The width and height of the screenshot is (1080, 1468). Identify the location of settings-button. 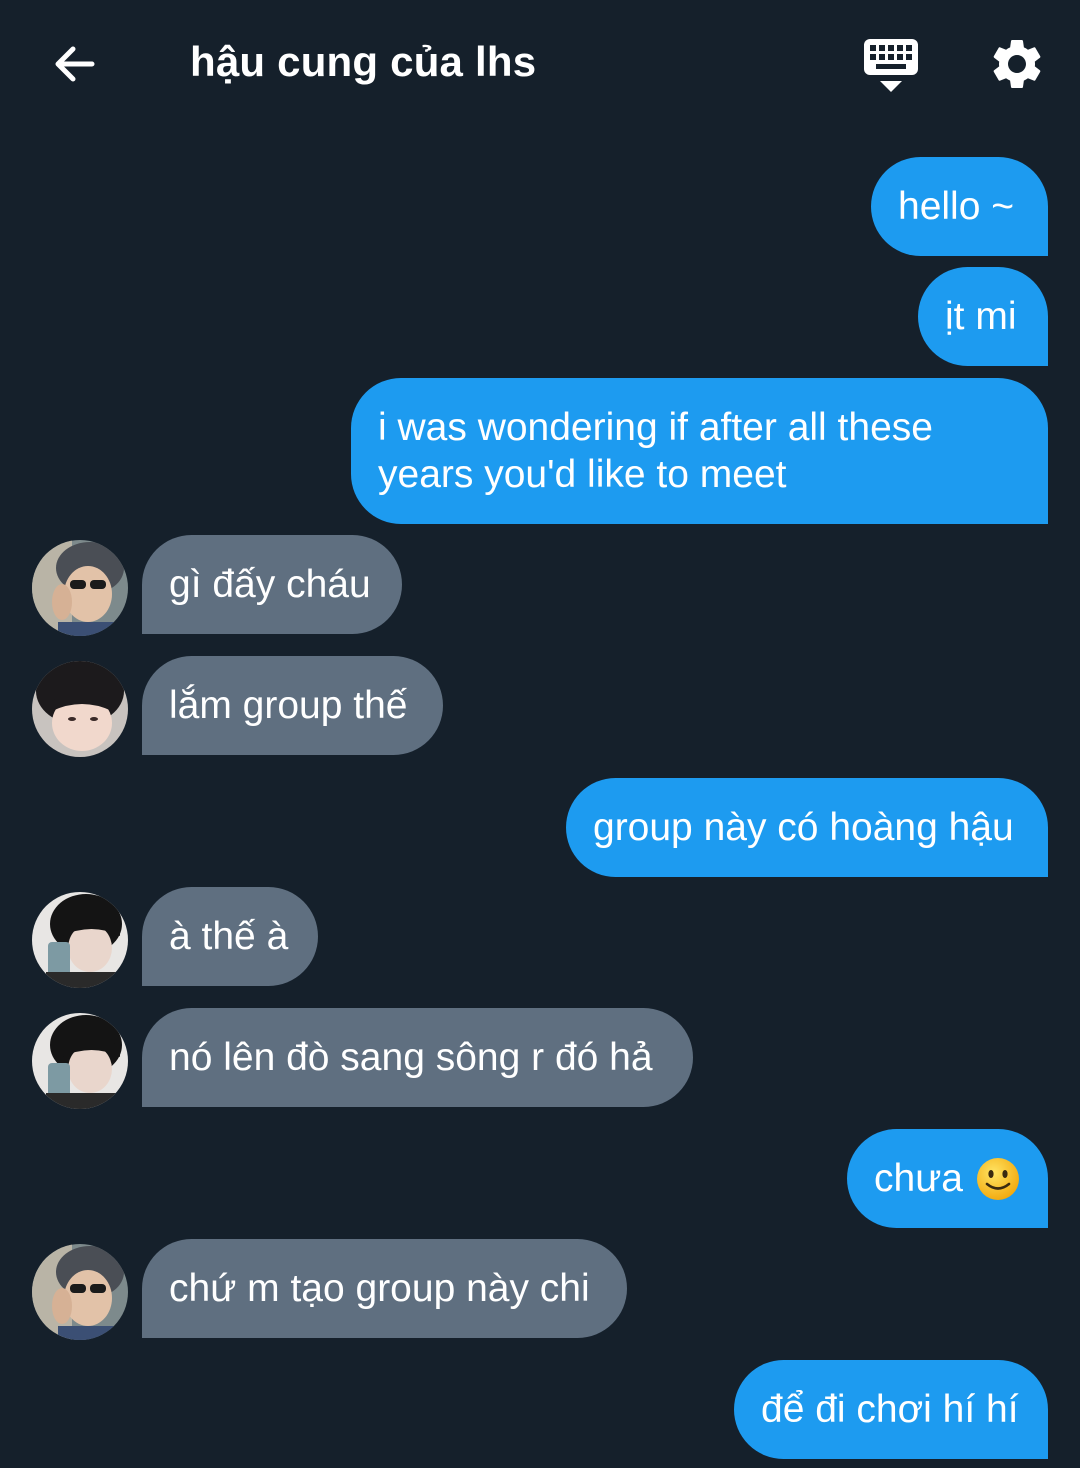
(1017, 64).